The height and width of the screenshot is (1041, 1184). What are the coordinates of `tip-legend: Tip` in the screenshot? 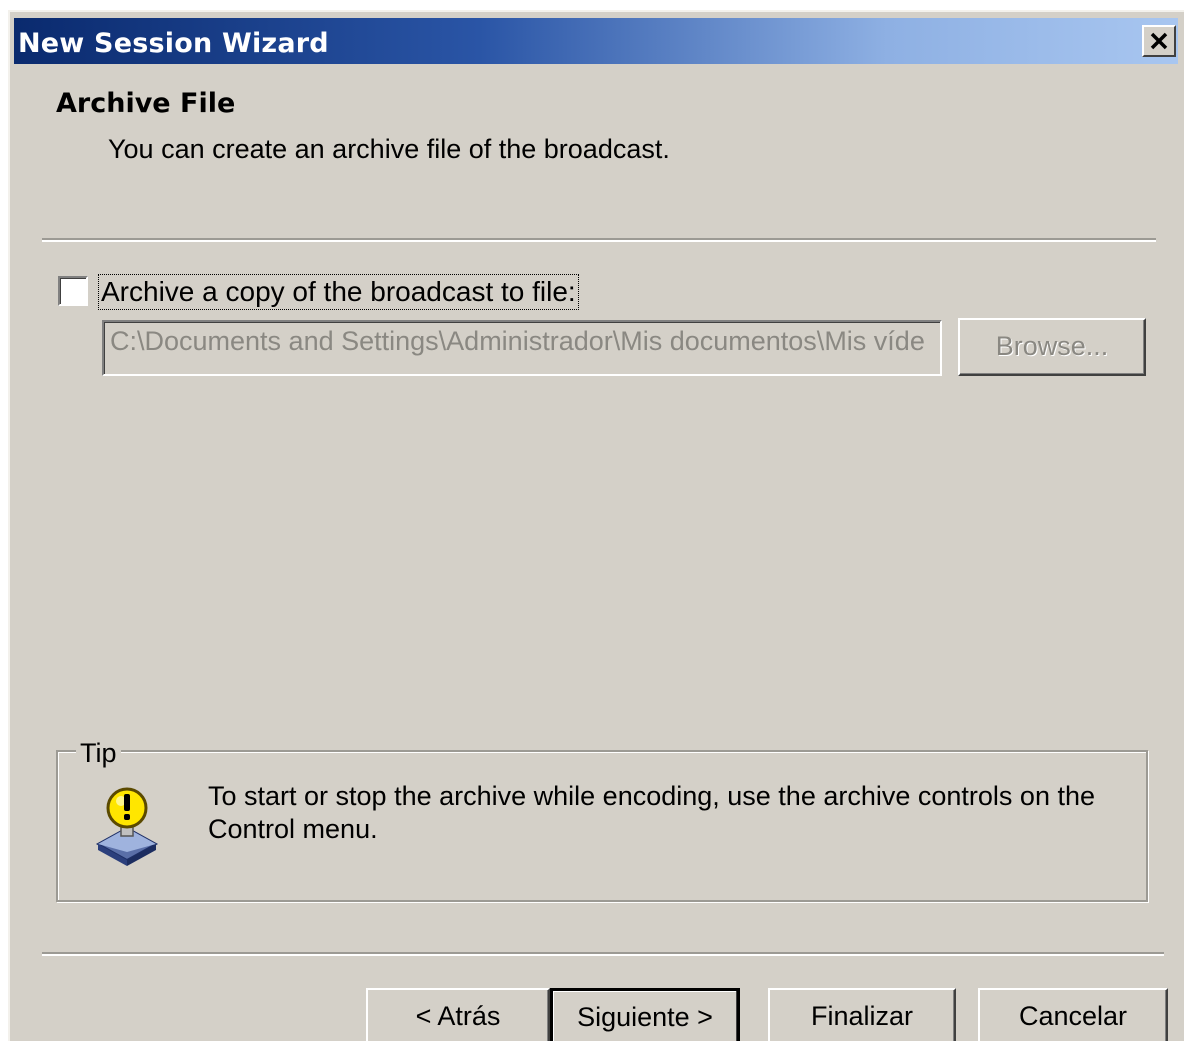 It's located at (98, 753).